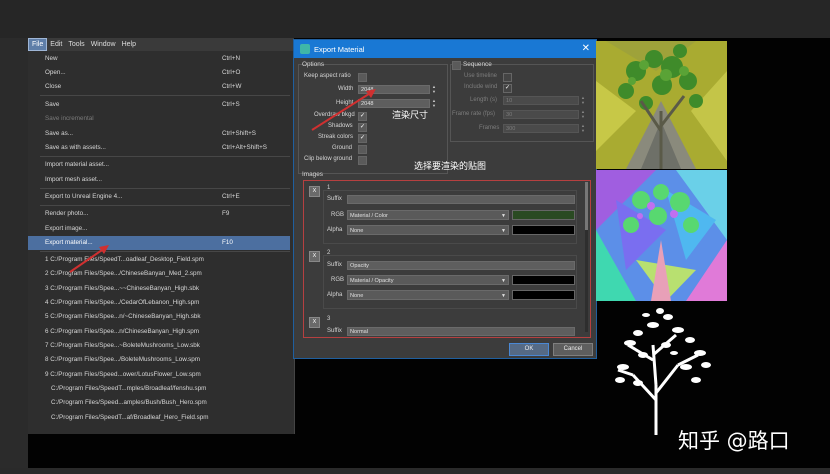  I want to click on normal-texture-preview, so click(661, 235).